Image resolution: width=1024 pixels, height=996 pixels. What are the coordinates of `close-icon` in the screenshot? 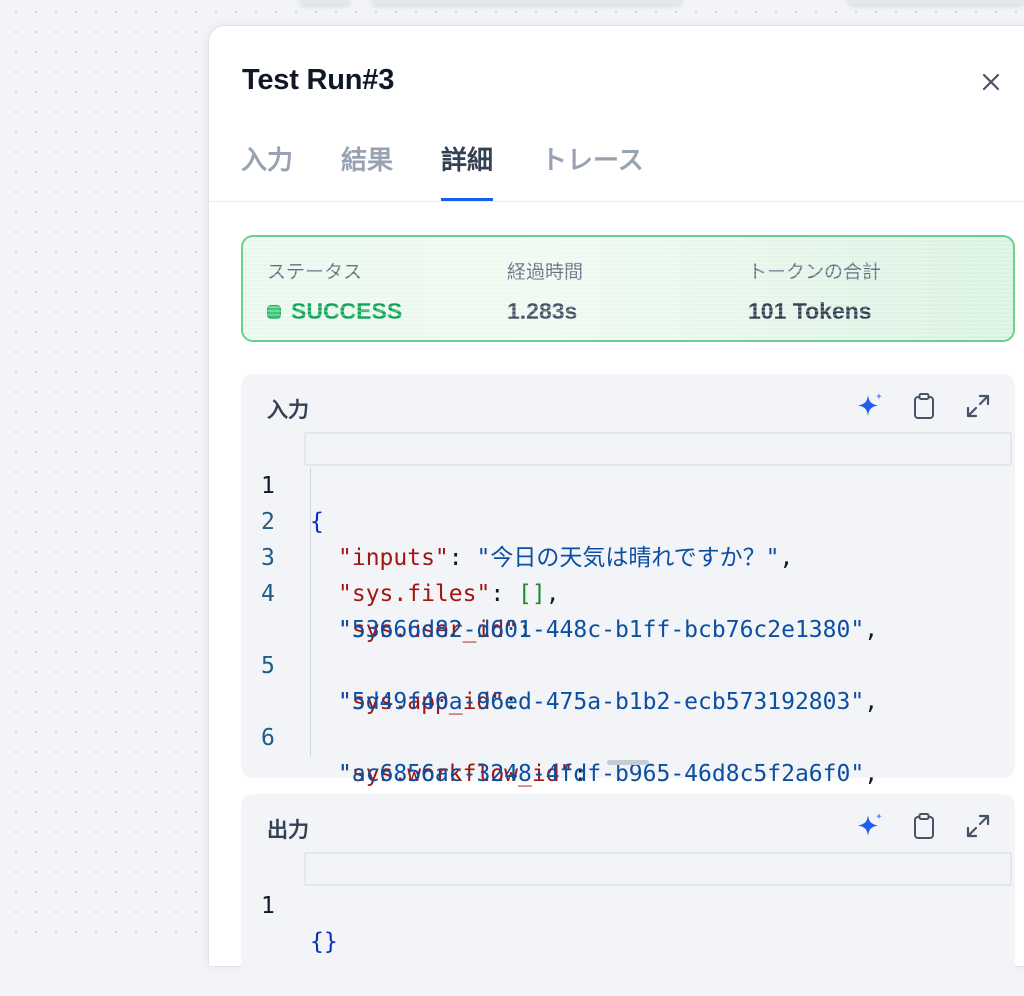 It's located at (991, 82).